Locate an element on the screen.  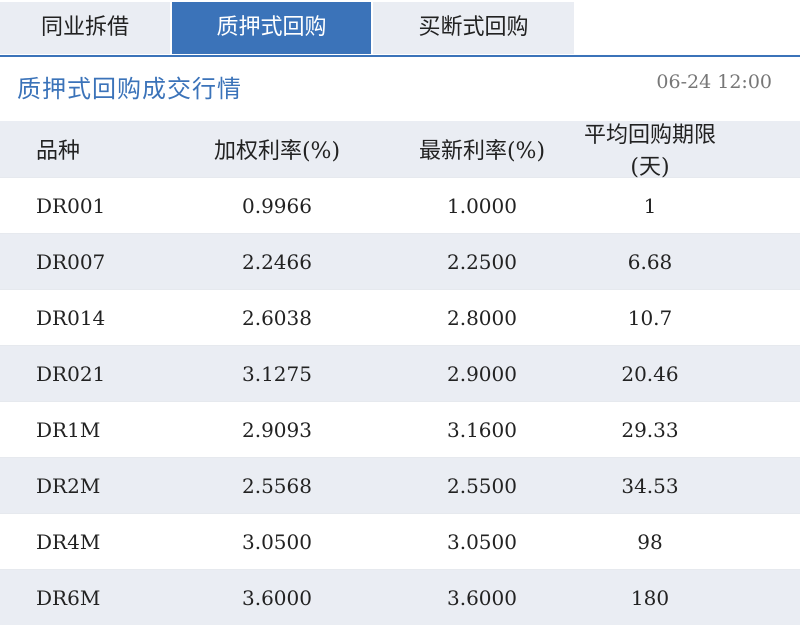
cell-avg-term: 34.53 is located at coordinates (650, 485).